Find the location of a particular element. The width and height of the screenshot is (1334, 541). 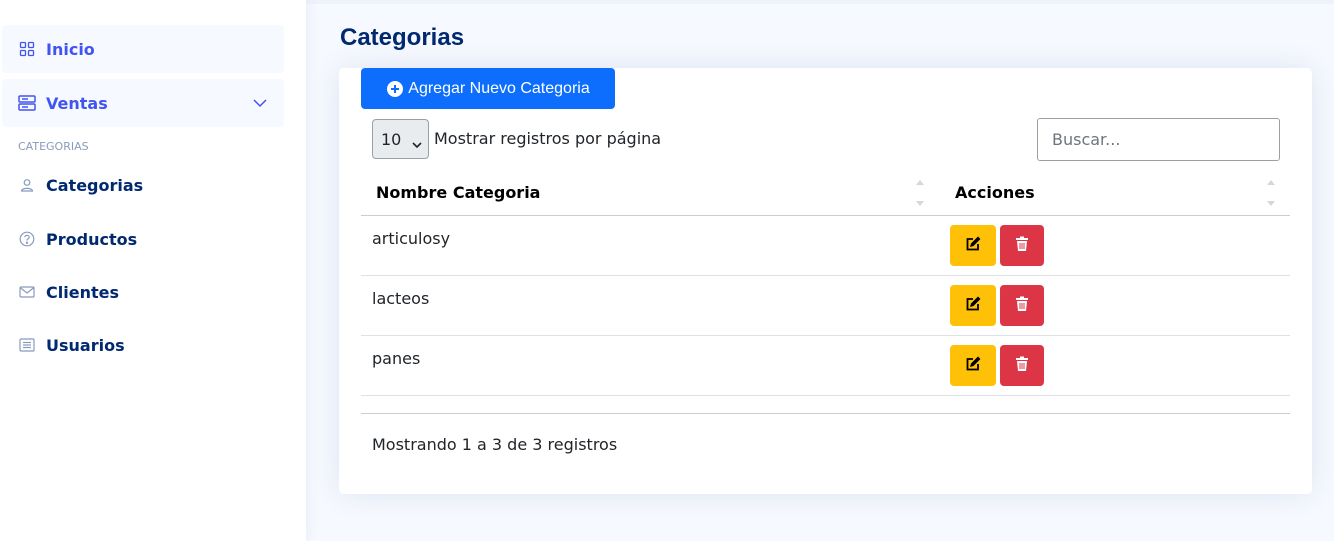

page-title: Categorias is located at coordinates (402, 37).